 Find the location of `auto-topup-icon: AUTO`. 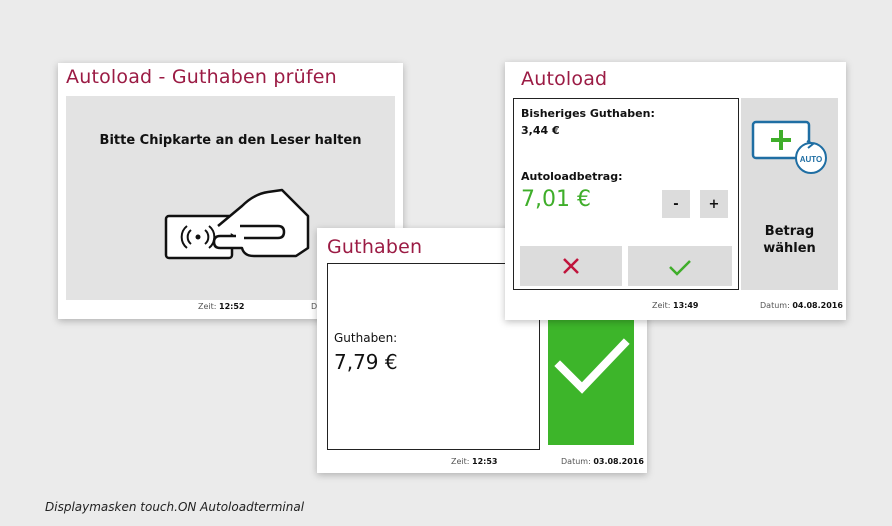

auto-topup-icon: AUTO is located at coordinates (789, 147).